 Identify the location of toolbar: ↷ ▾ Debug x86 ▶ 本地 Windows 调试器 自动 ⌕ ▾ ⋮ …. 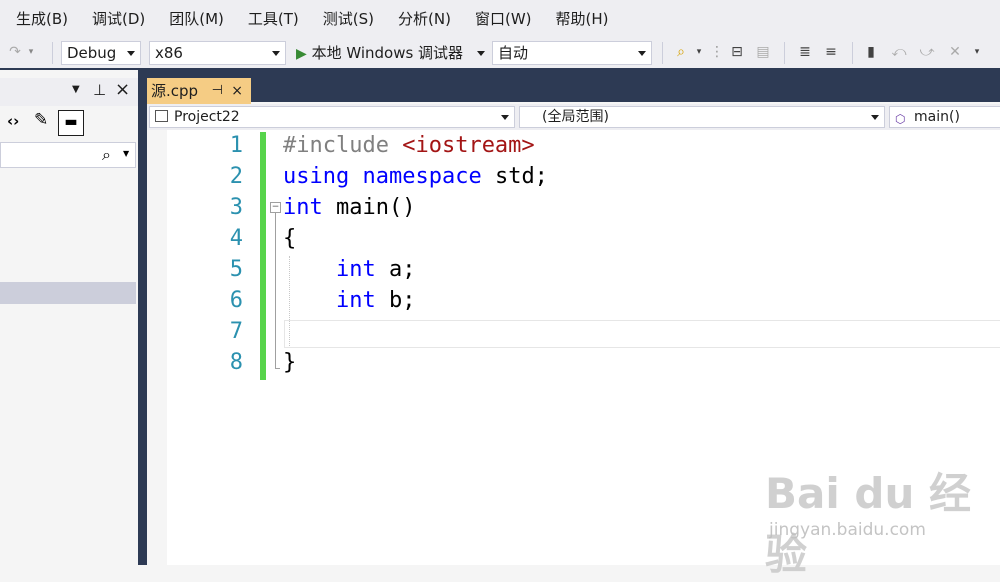
(500, 54).